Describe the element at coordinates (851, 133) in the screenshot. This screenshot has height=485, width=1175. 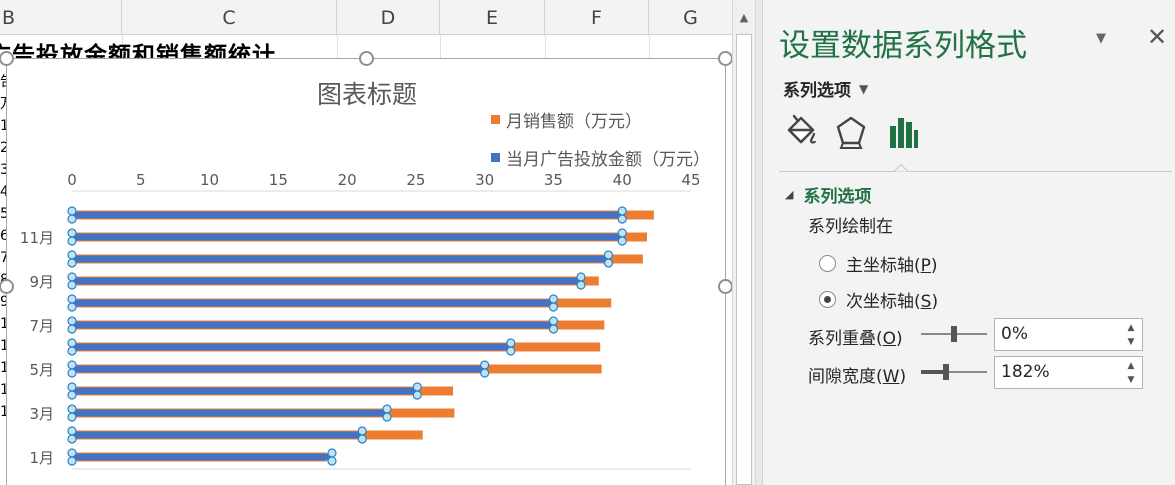
I see `effects-pentagon-icon` at that location.